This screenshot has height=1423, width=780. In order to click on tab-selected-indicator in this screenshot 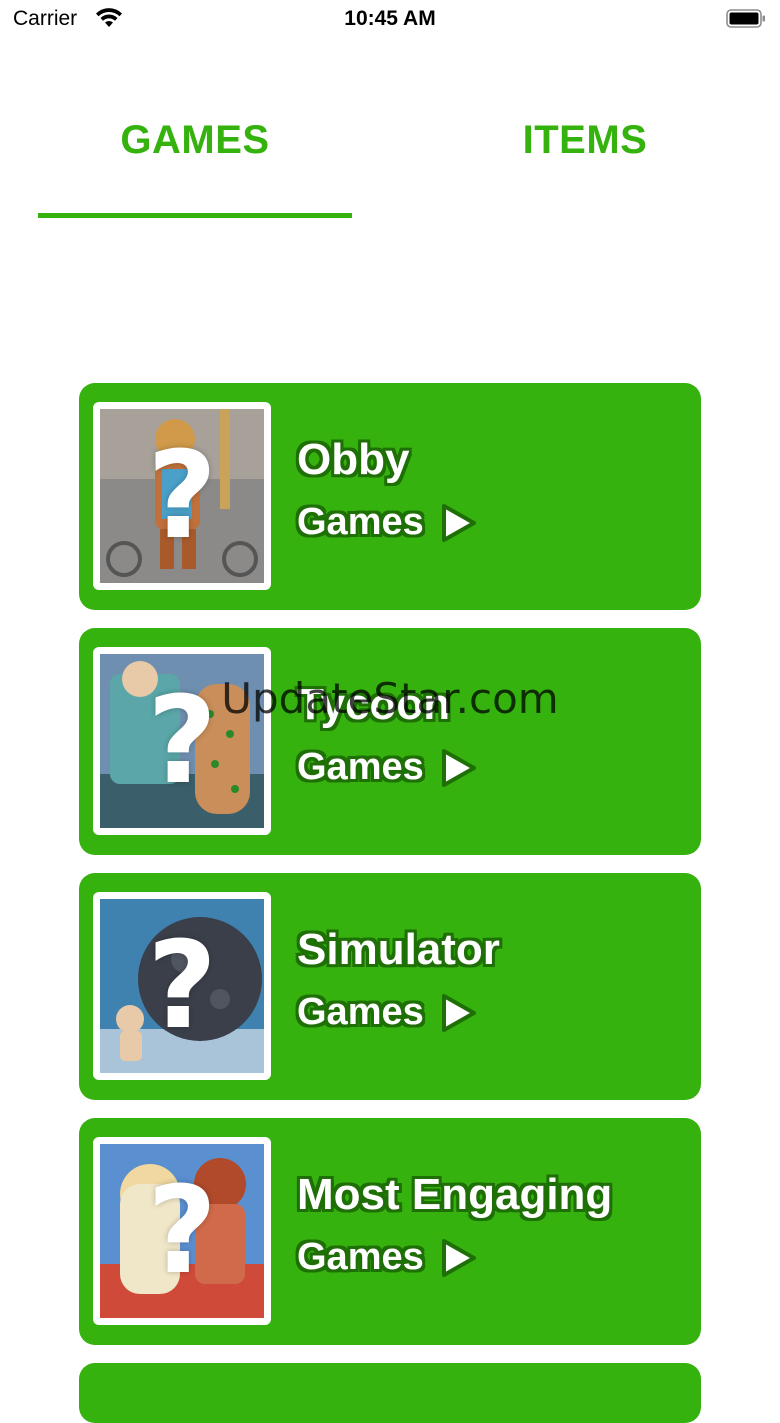, I will do `click(195, 215)`.